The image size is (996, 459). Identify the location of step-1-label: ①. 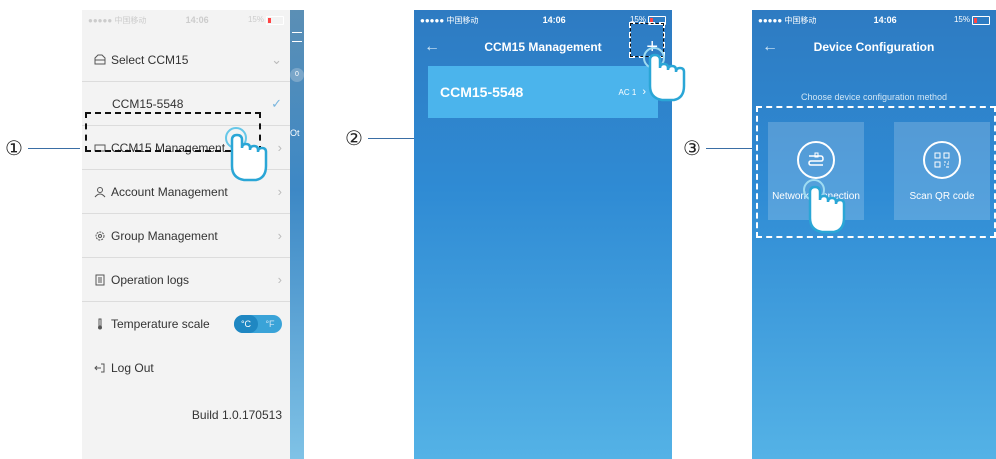
(14, 148).